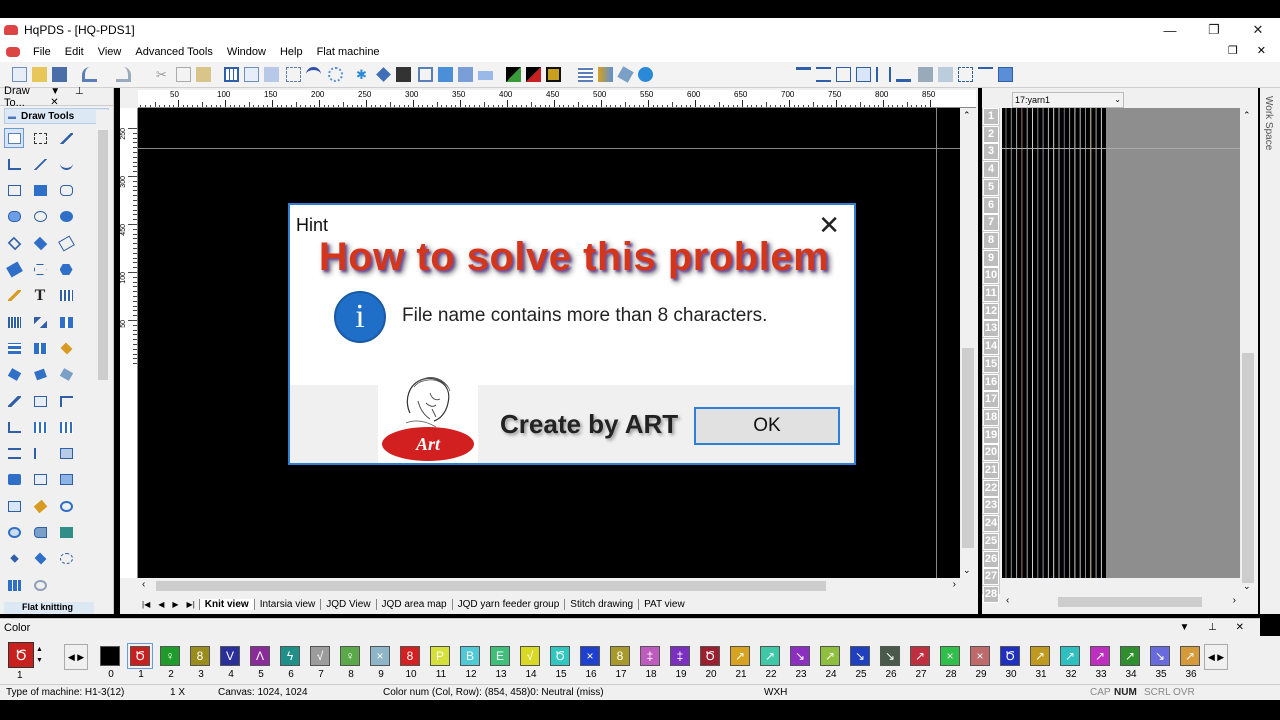 The image size is (1280, 720). Describe the element at coordinates (348, 52) in the screenshot. I see `menu-flat-machine: Flat machine` at that location.